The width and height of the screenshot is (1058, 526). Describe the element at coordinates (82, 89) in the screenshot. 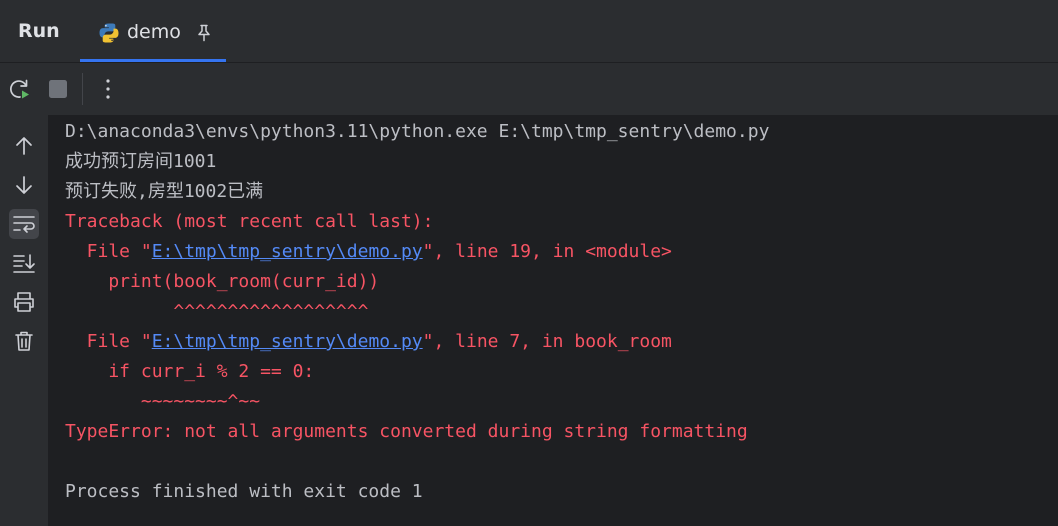

I see `toolbar-separator` at that location.